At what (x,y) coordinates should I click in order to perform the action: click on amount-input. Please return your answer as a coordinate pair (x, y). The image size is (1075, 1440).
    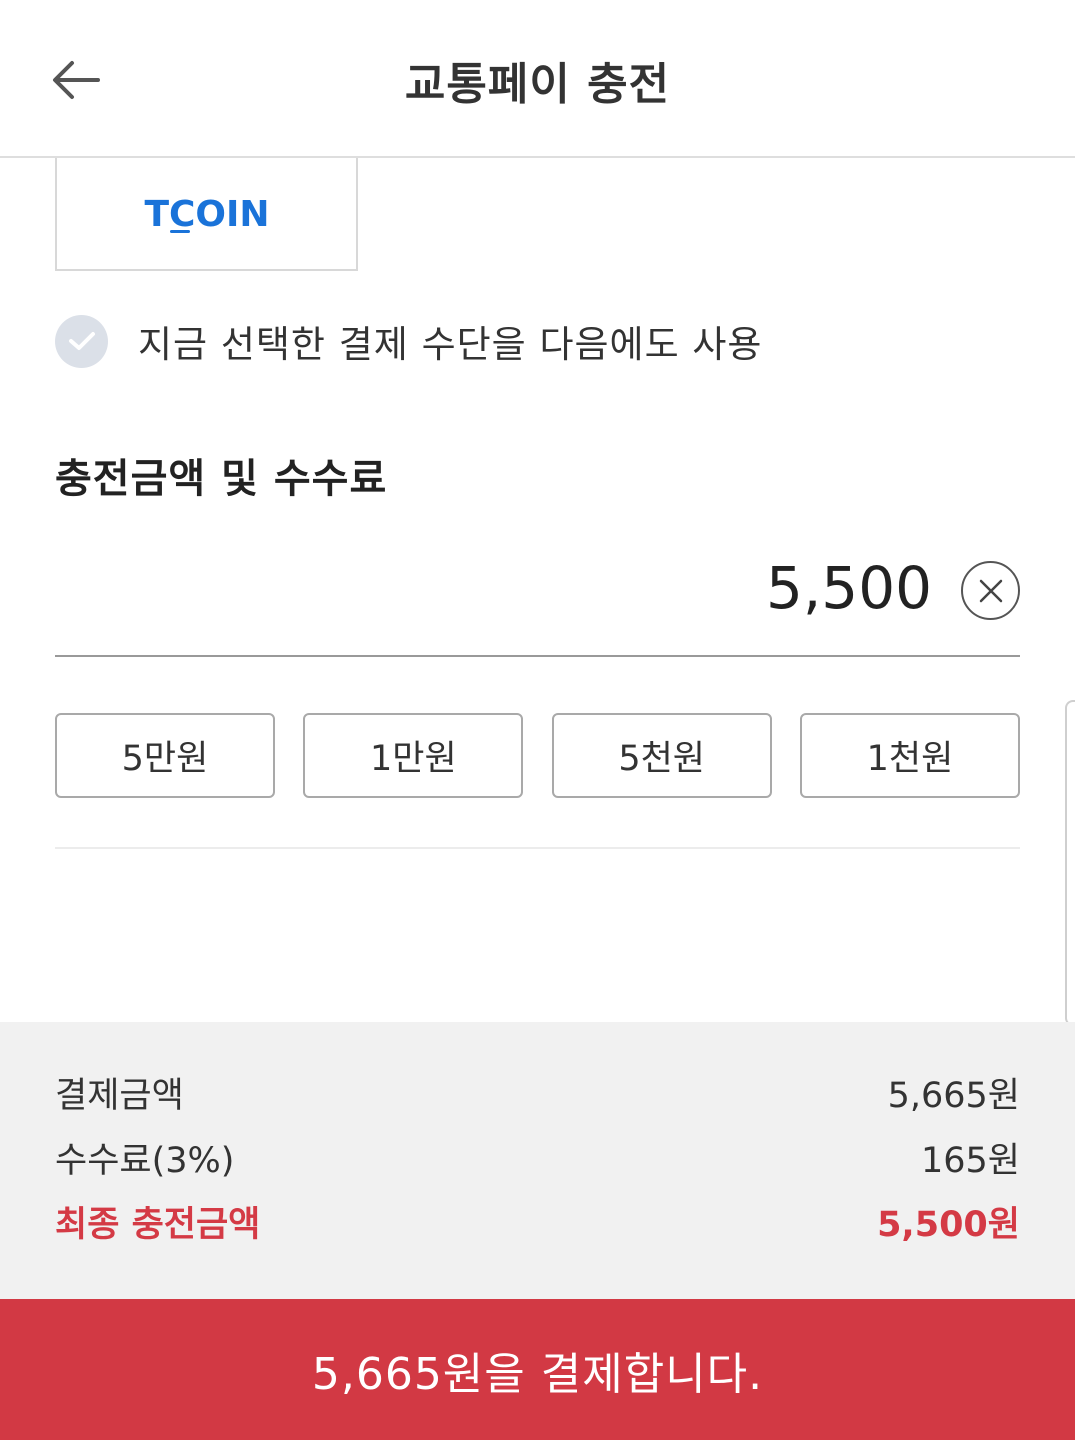
    Looking at the image, I should click on (632, 588).